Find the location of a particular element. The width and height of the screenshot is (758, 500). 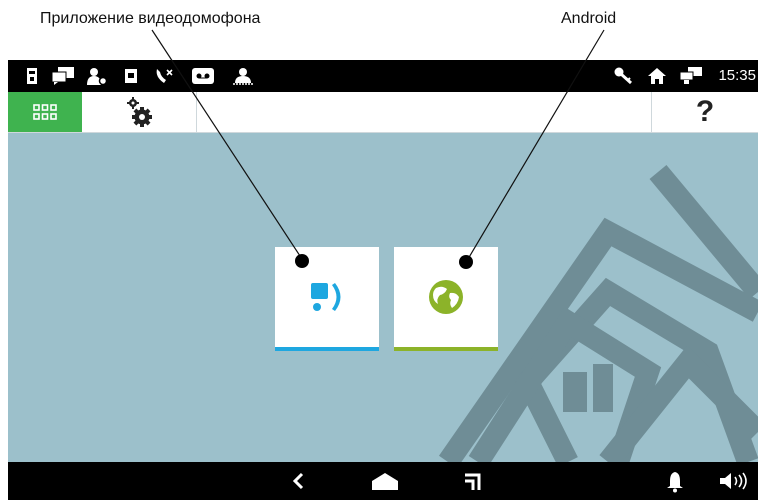

clock: 15:35 is located at coordinates (737, 75).